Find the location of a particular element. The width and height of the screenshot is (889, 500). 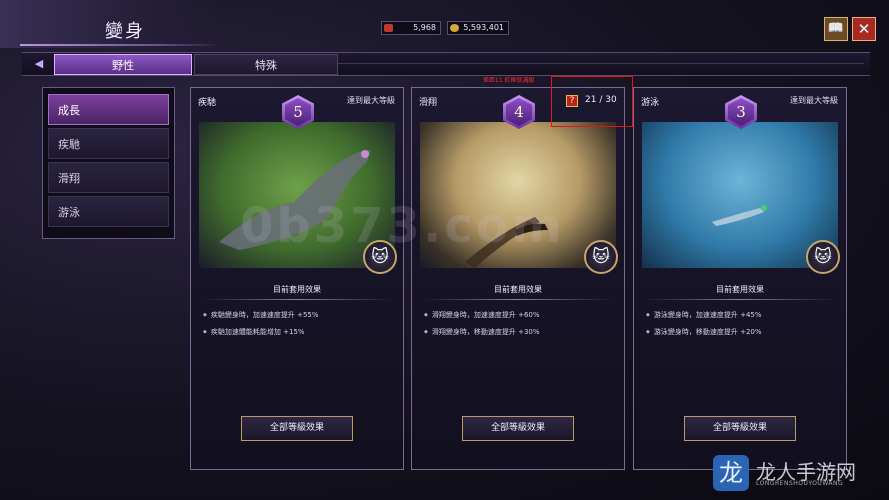

corner-badge-subtitle: LONGRENSHOUYOUWANG is located at coordinates (800, 483).